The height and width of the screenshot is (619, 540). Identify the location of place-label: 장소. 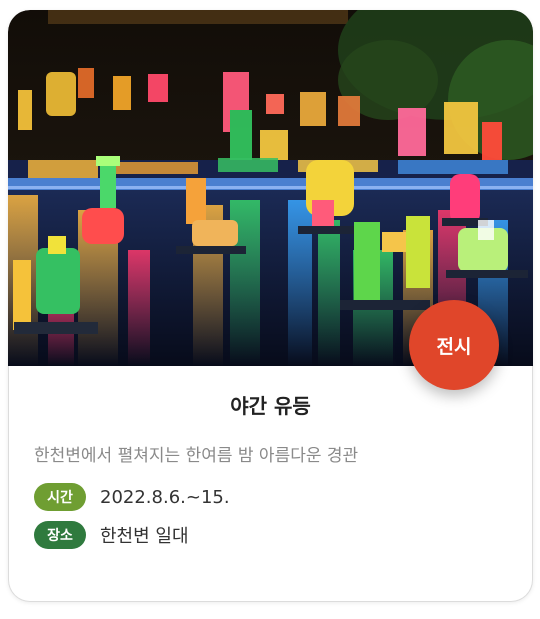
(60, 536).